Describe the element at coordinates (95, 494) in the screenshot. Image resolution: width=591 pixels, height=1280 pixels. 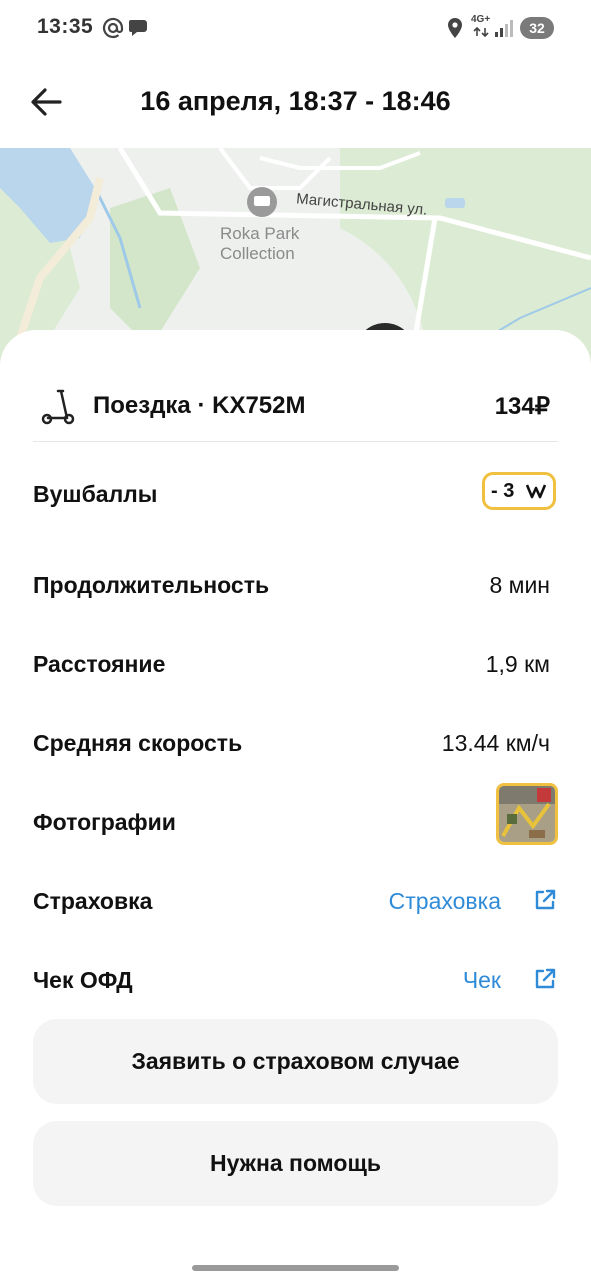
I see `points-label: Вушбаллы` at that location.